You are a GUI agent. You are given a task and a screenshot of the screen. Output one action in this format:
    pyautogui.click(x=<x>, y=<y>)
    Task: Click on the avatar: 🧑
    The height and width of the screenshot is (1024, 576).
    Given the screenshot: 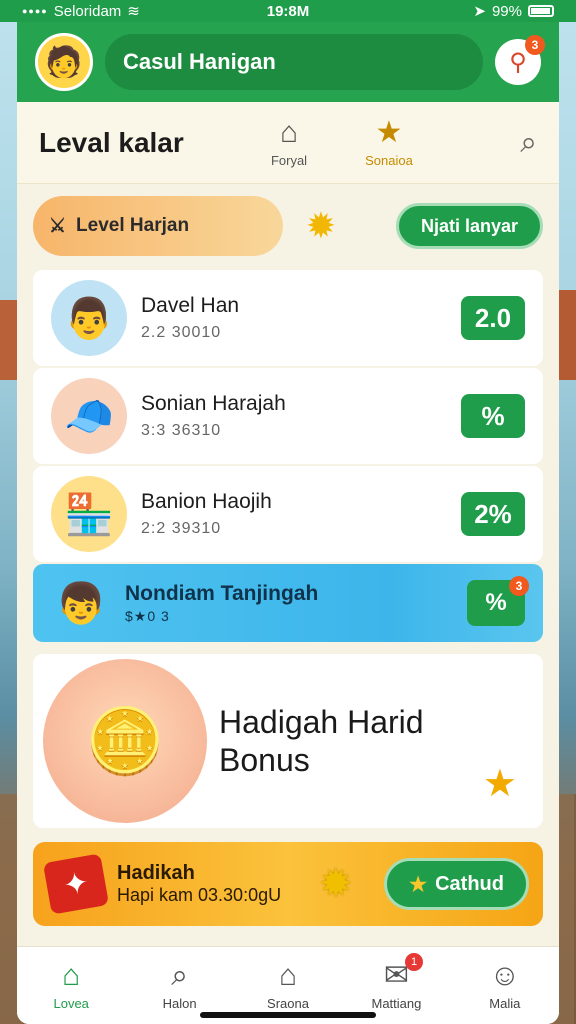 What is the action you would take?
    pyautogui.click(x=64, y=62)
    